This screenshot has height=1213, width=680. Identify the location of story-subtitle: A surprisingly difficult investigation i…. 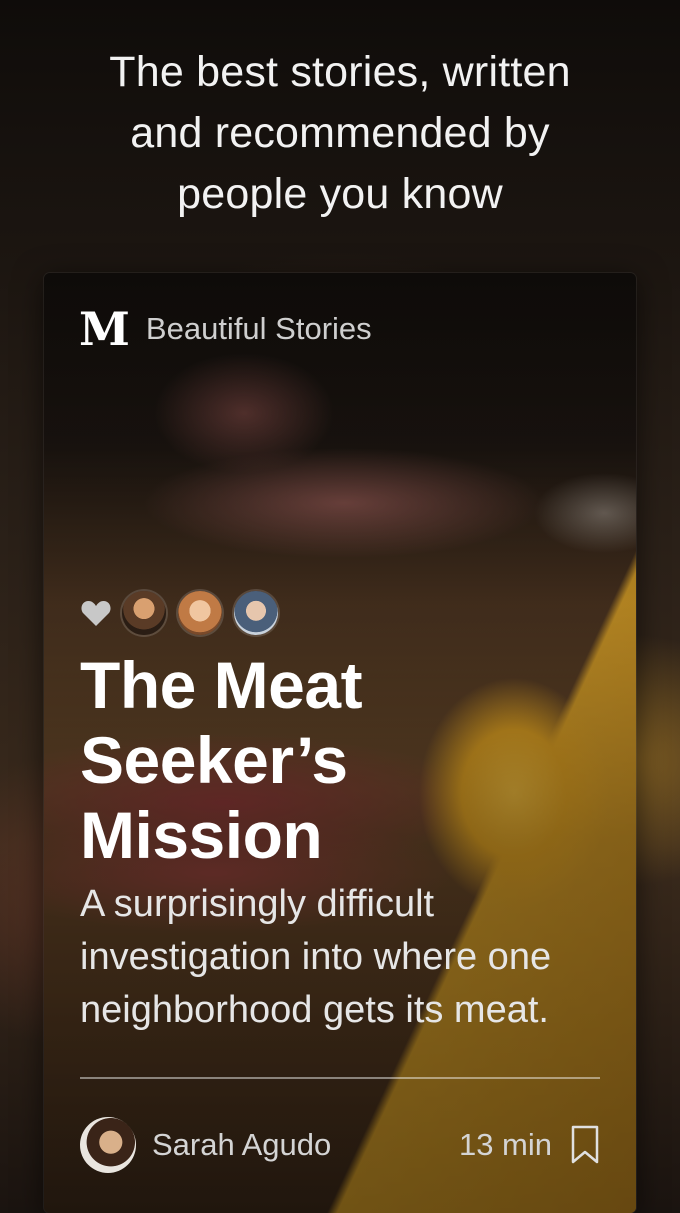
(350, 957).